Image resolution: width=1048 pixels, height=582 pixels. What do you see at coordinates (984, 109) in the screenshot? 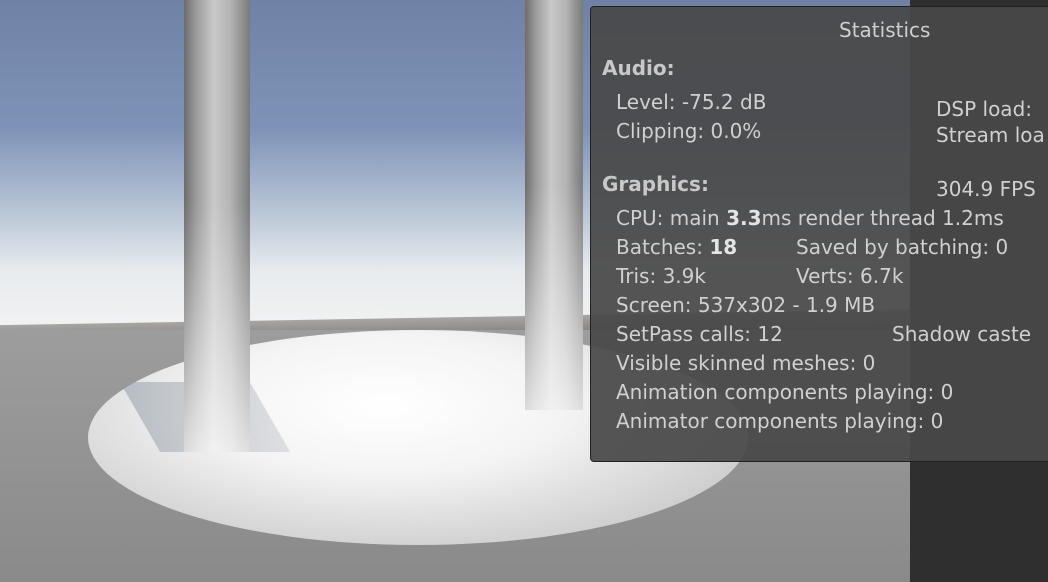
I see `audio-dsp-load: DSP load:` at bounding box center [984, 109].